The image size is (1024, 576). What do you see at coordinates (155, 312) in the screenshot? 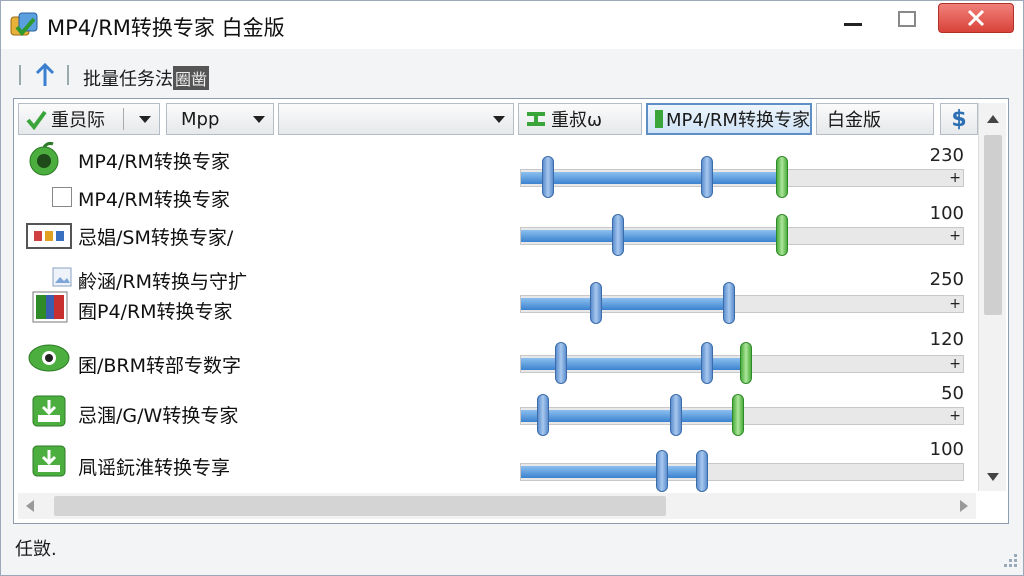
I see `task-row-label: 囿P4/RM转换专家` at bounding box center [155, 312].